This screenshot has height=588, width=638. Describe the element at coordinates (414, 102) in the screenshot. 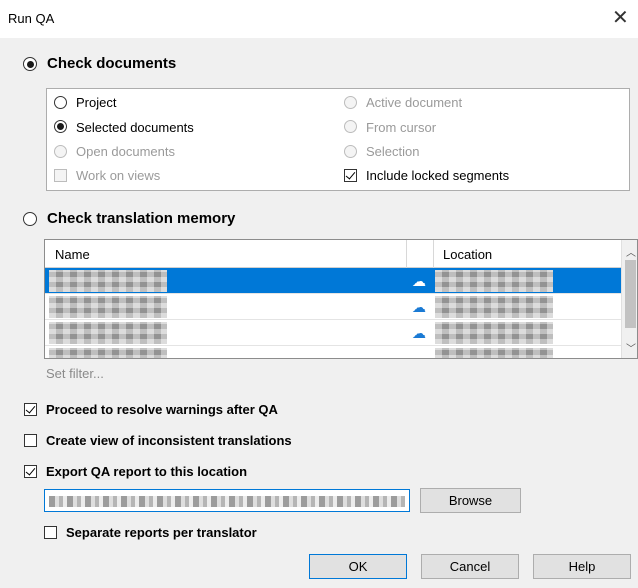

I see `active-document-label: Active document` at that location.